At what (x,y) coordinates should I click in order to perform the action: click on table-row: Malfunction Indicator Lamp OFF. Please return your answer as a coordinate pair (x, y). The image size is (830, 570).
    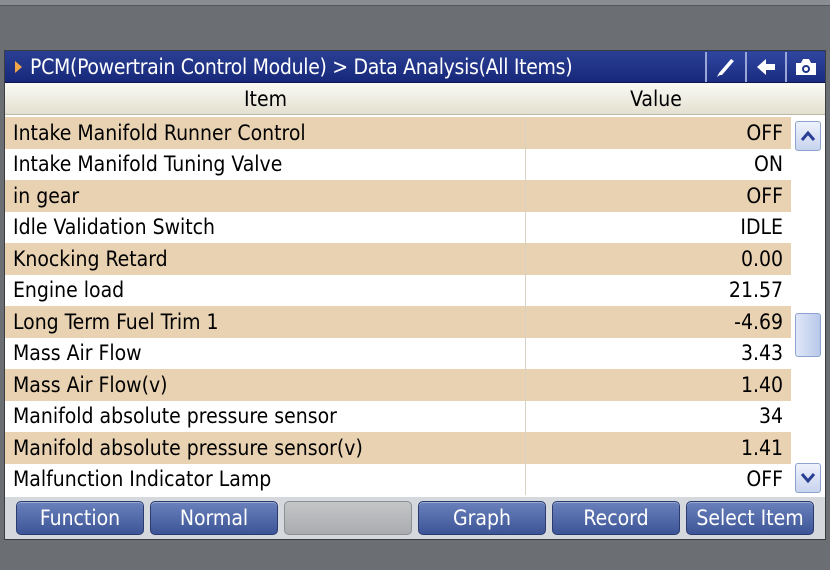
    Looking at the image, I should click on (398, 479).